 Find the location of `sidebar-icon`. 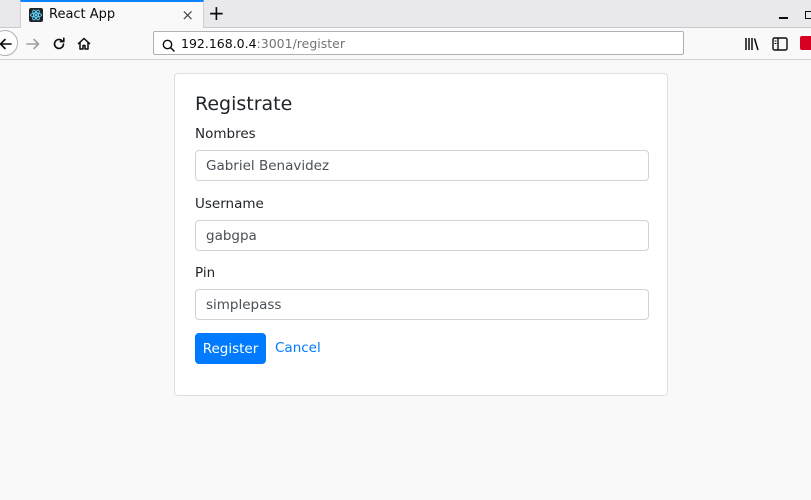

sidebar-icon is located at coordinates (780, 45).